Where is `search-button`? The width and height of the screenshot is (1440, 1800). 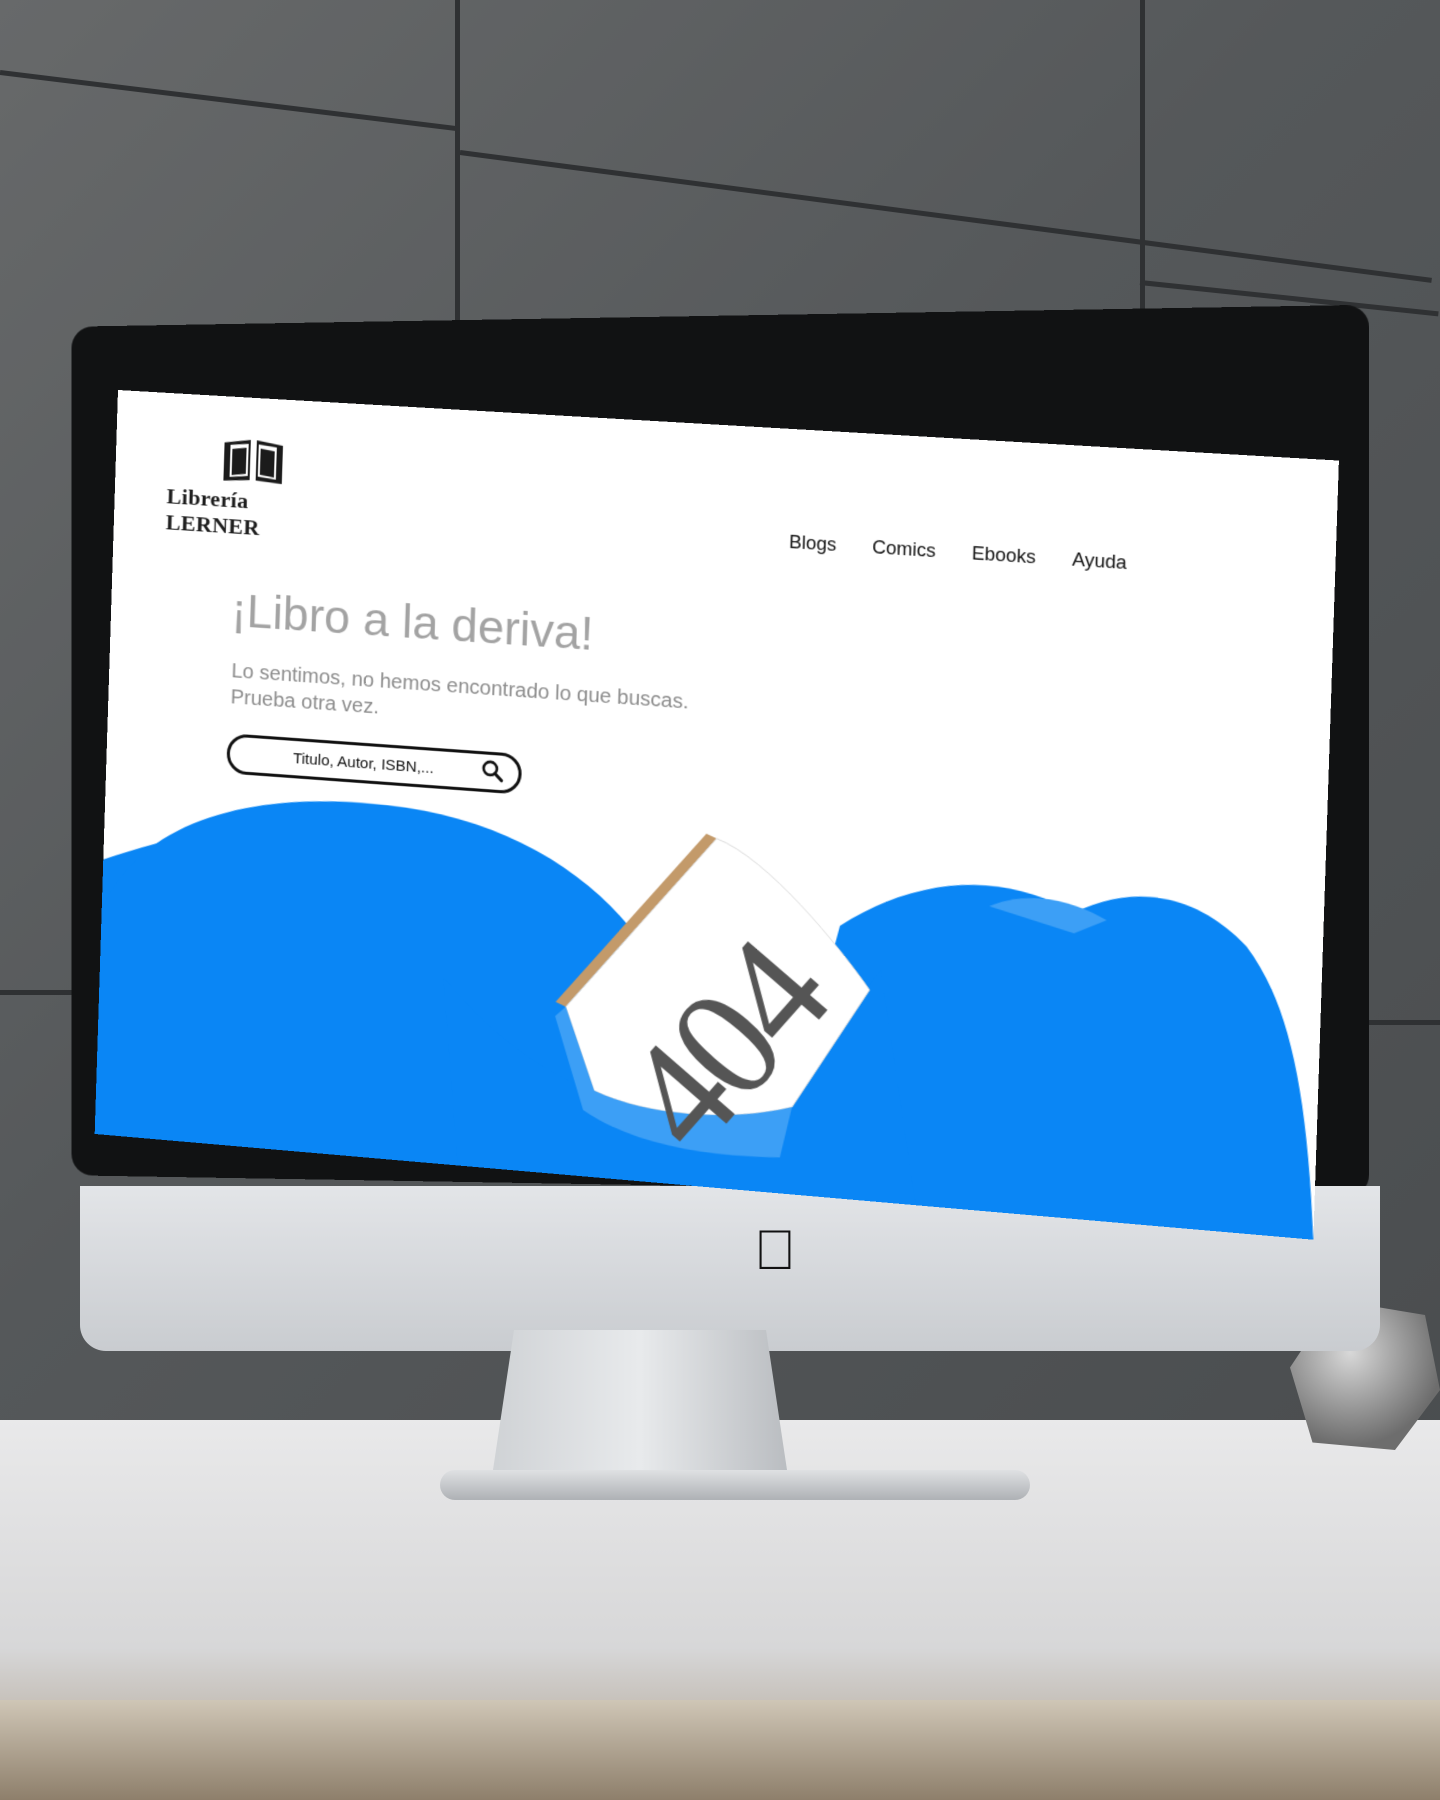
search-button is located at coordinates (493, 772).